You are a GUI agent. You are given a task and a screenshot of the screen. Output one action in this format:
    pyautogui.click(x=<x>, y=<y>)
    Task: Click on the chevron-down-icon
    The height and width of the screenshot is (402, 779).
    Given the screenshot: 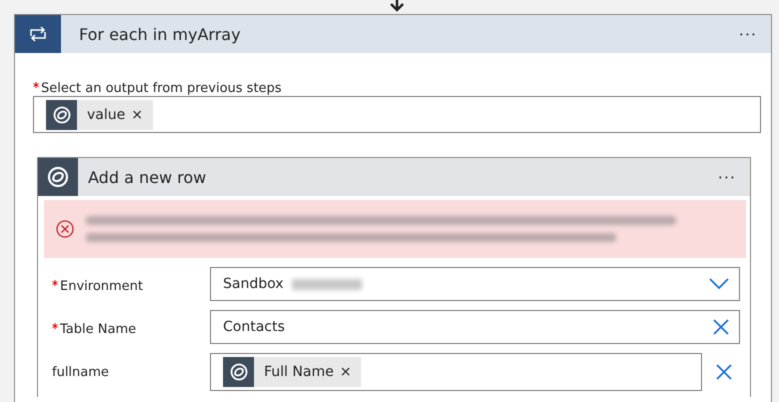 What is the action you would take?
    pyautogui.click(x=719, y=284)
    